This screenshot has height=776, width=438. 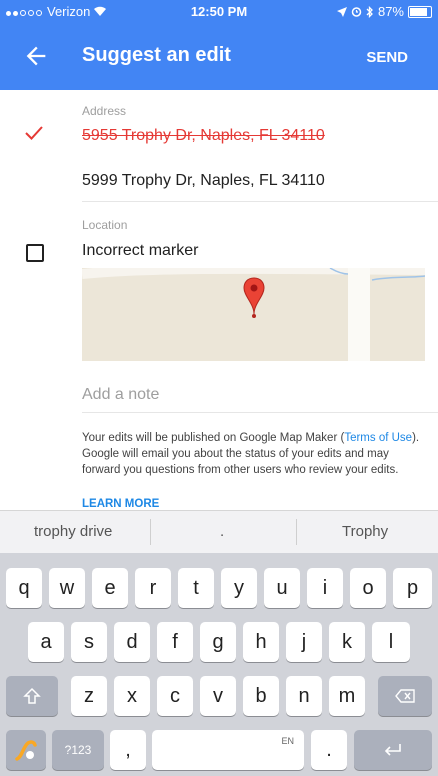 What do you see at coordinates (329, 750) in the screenshot?
I see `period-key: .` at bounding box center [329, 750].